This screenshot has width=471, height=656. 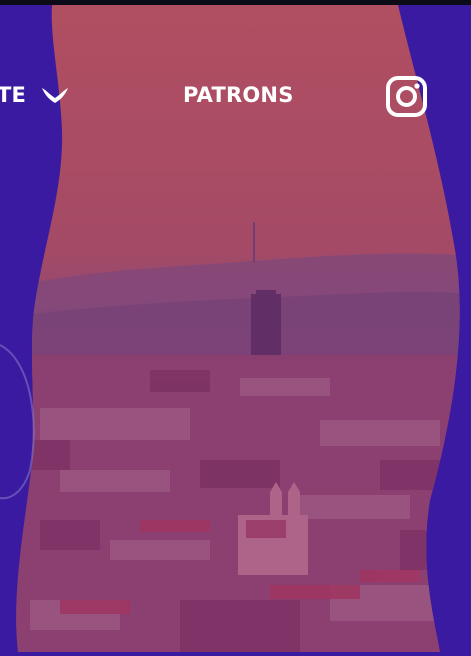 What do you see at coordinates (235, 2) in the screenshot?
I see `top-bar` at bounding box center [235, 2].